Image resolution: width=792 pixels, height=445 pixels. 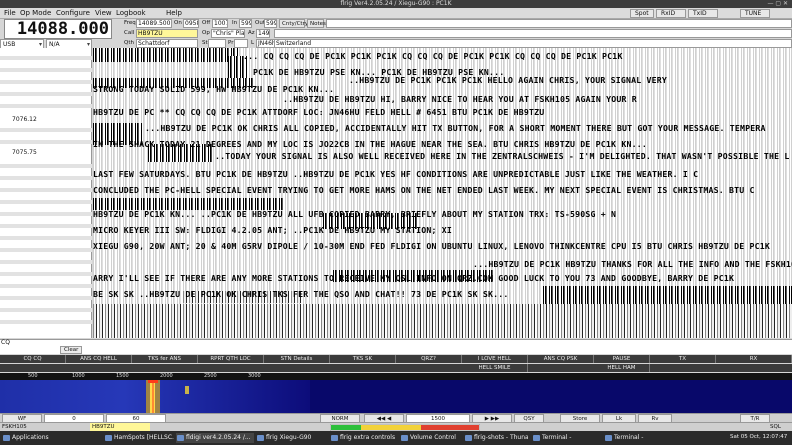 I want to click on azimuth-field: 149, so click(x=263, y=33).